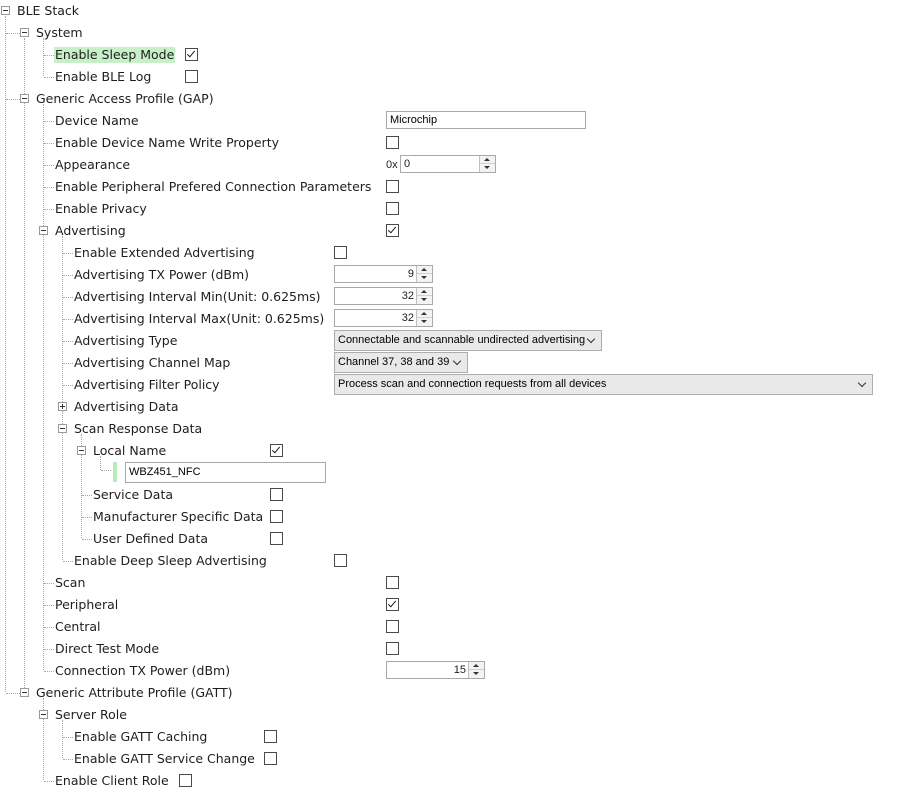  What do you see at coordinates (70, 582) in the screenshot?
I see `tree-label: Scan` at bounding box center [70, 582].